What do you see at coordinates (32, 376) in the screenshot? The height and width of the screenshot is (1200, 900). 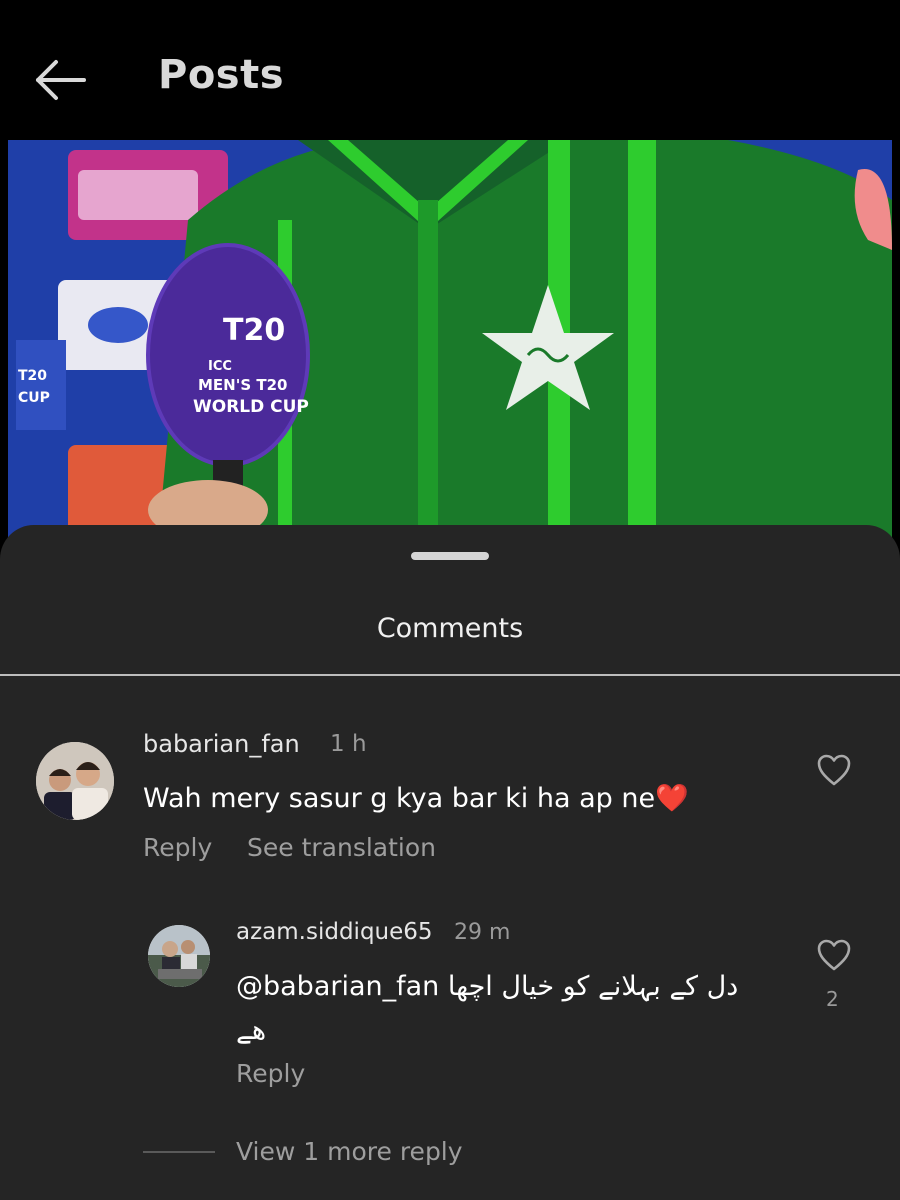 I see `board-text-line1: T20` at bounding box center [32, 376].